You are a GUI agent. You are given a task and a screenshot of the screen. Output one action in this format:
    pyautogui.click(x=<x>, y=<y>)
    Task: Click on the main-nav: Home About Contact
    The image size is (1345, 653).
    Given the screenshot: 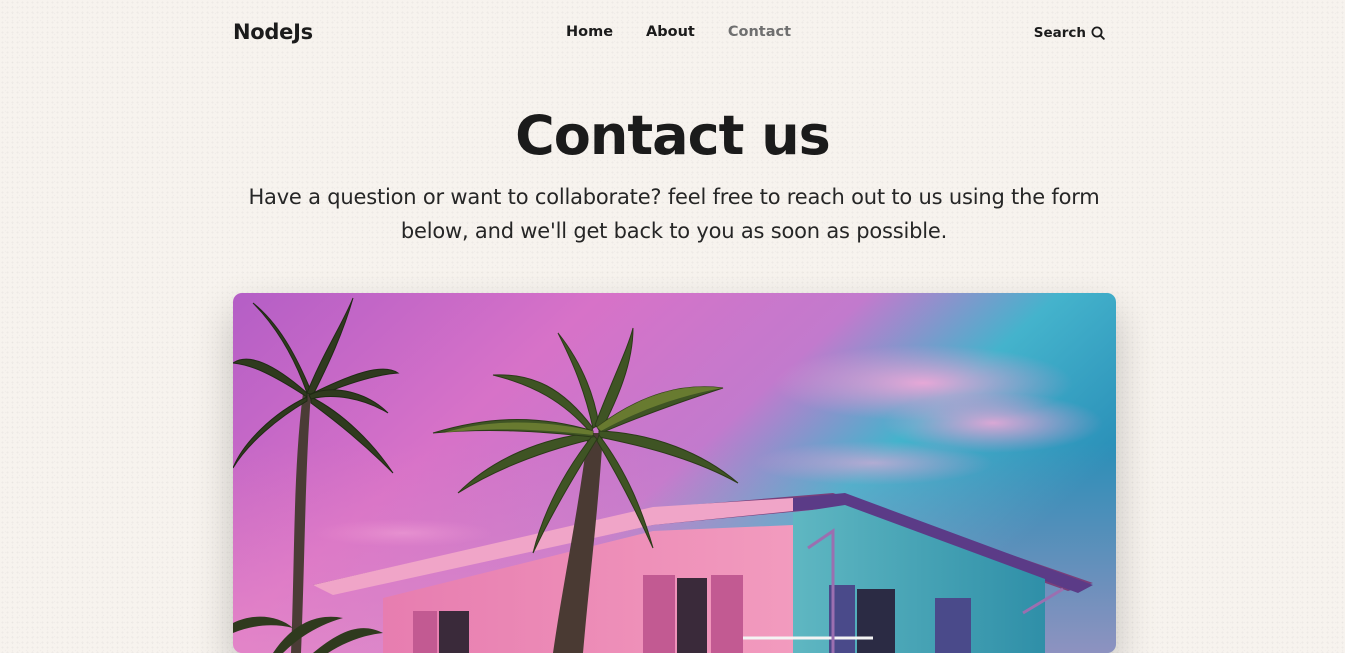 What is the action you would take?
    pyautogui.click(x=695, y=32)
    